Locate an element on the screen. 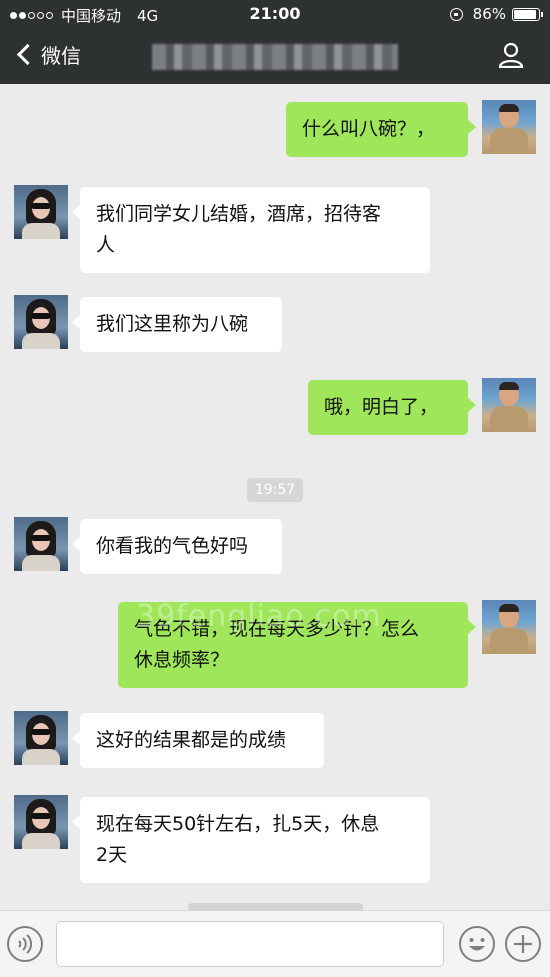  message-bubble-other: 我们同学女儿结婚，酒席，招待客 人 is located at coordinates (251, 230).